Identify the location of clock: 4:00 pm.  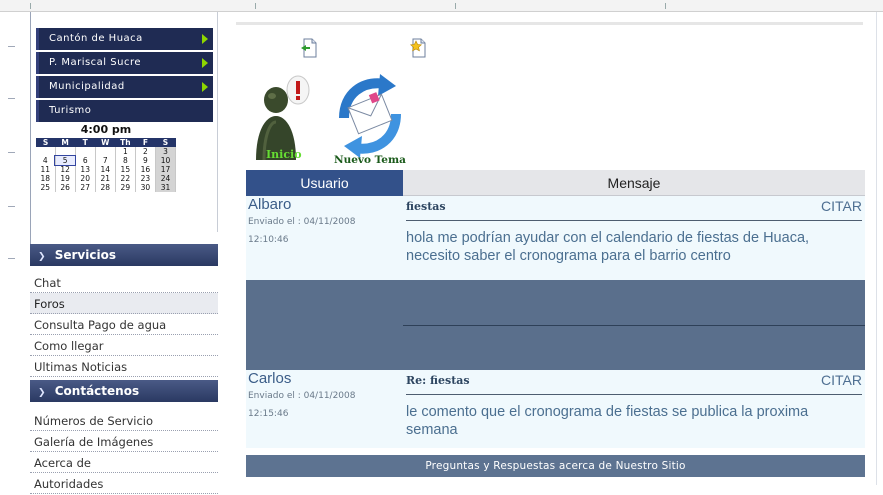
(106, 129).